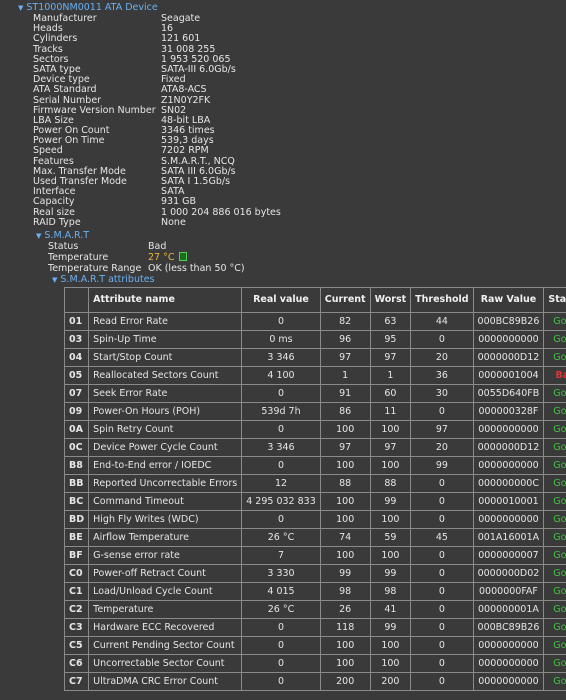 This screenshot has height=700, width=566. Describe the element at coordinates (314, 339) in the screenshot. I see `table-row: 03Spin-Up Time0 ms969500000000000Good` at that location.